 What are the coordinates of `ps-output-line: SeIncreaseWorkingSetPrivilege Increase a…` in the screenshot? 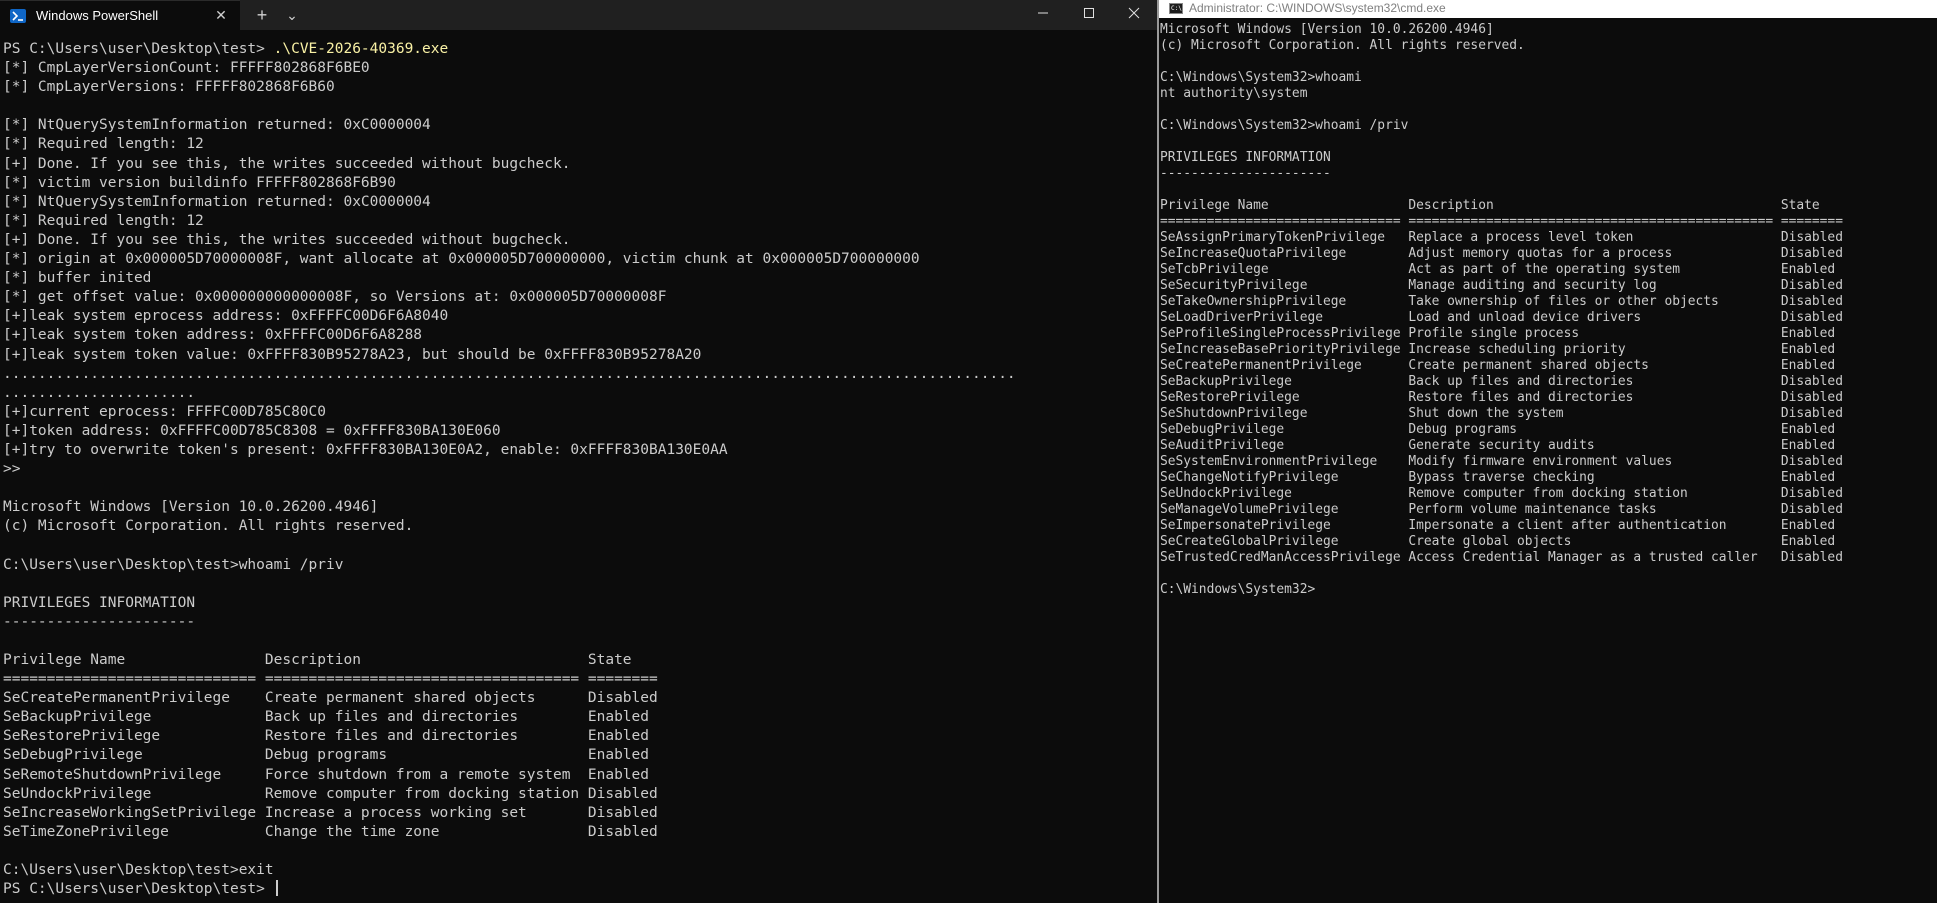 It's located at (330, 812).